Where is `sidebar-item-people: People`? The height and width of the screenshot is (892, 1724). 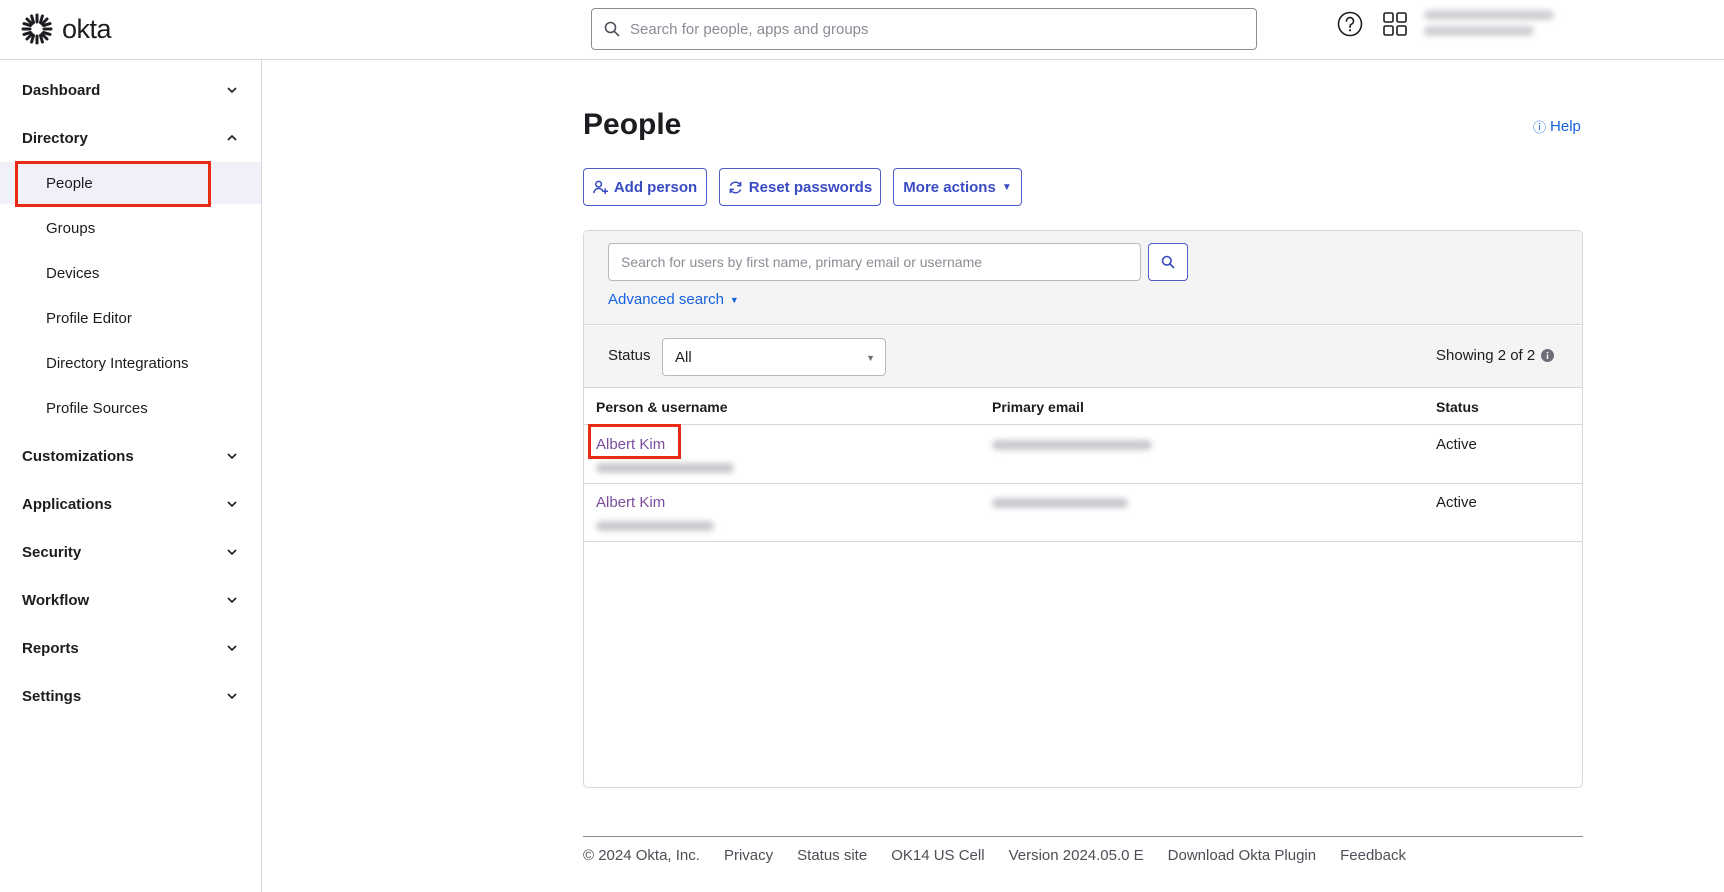 sidebar-item-people: People is located at coordinates (130, 183).